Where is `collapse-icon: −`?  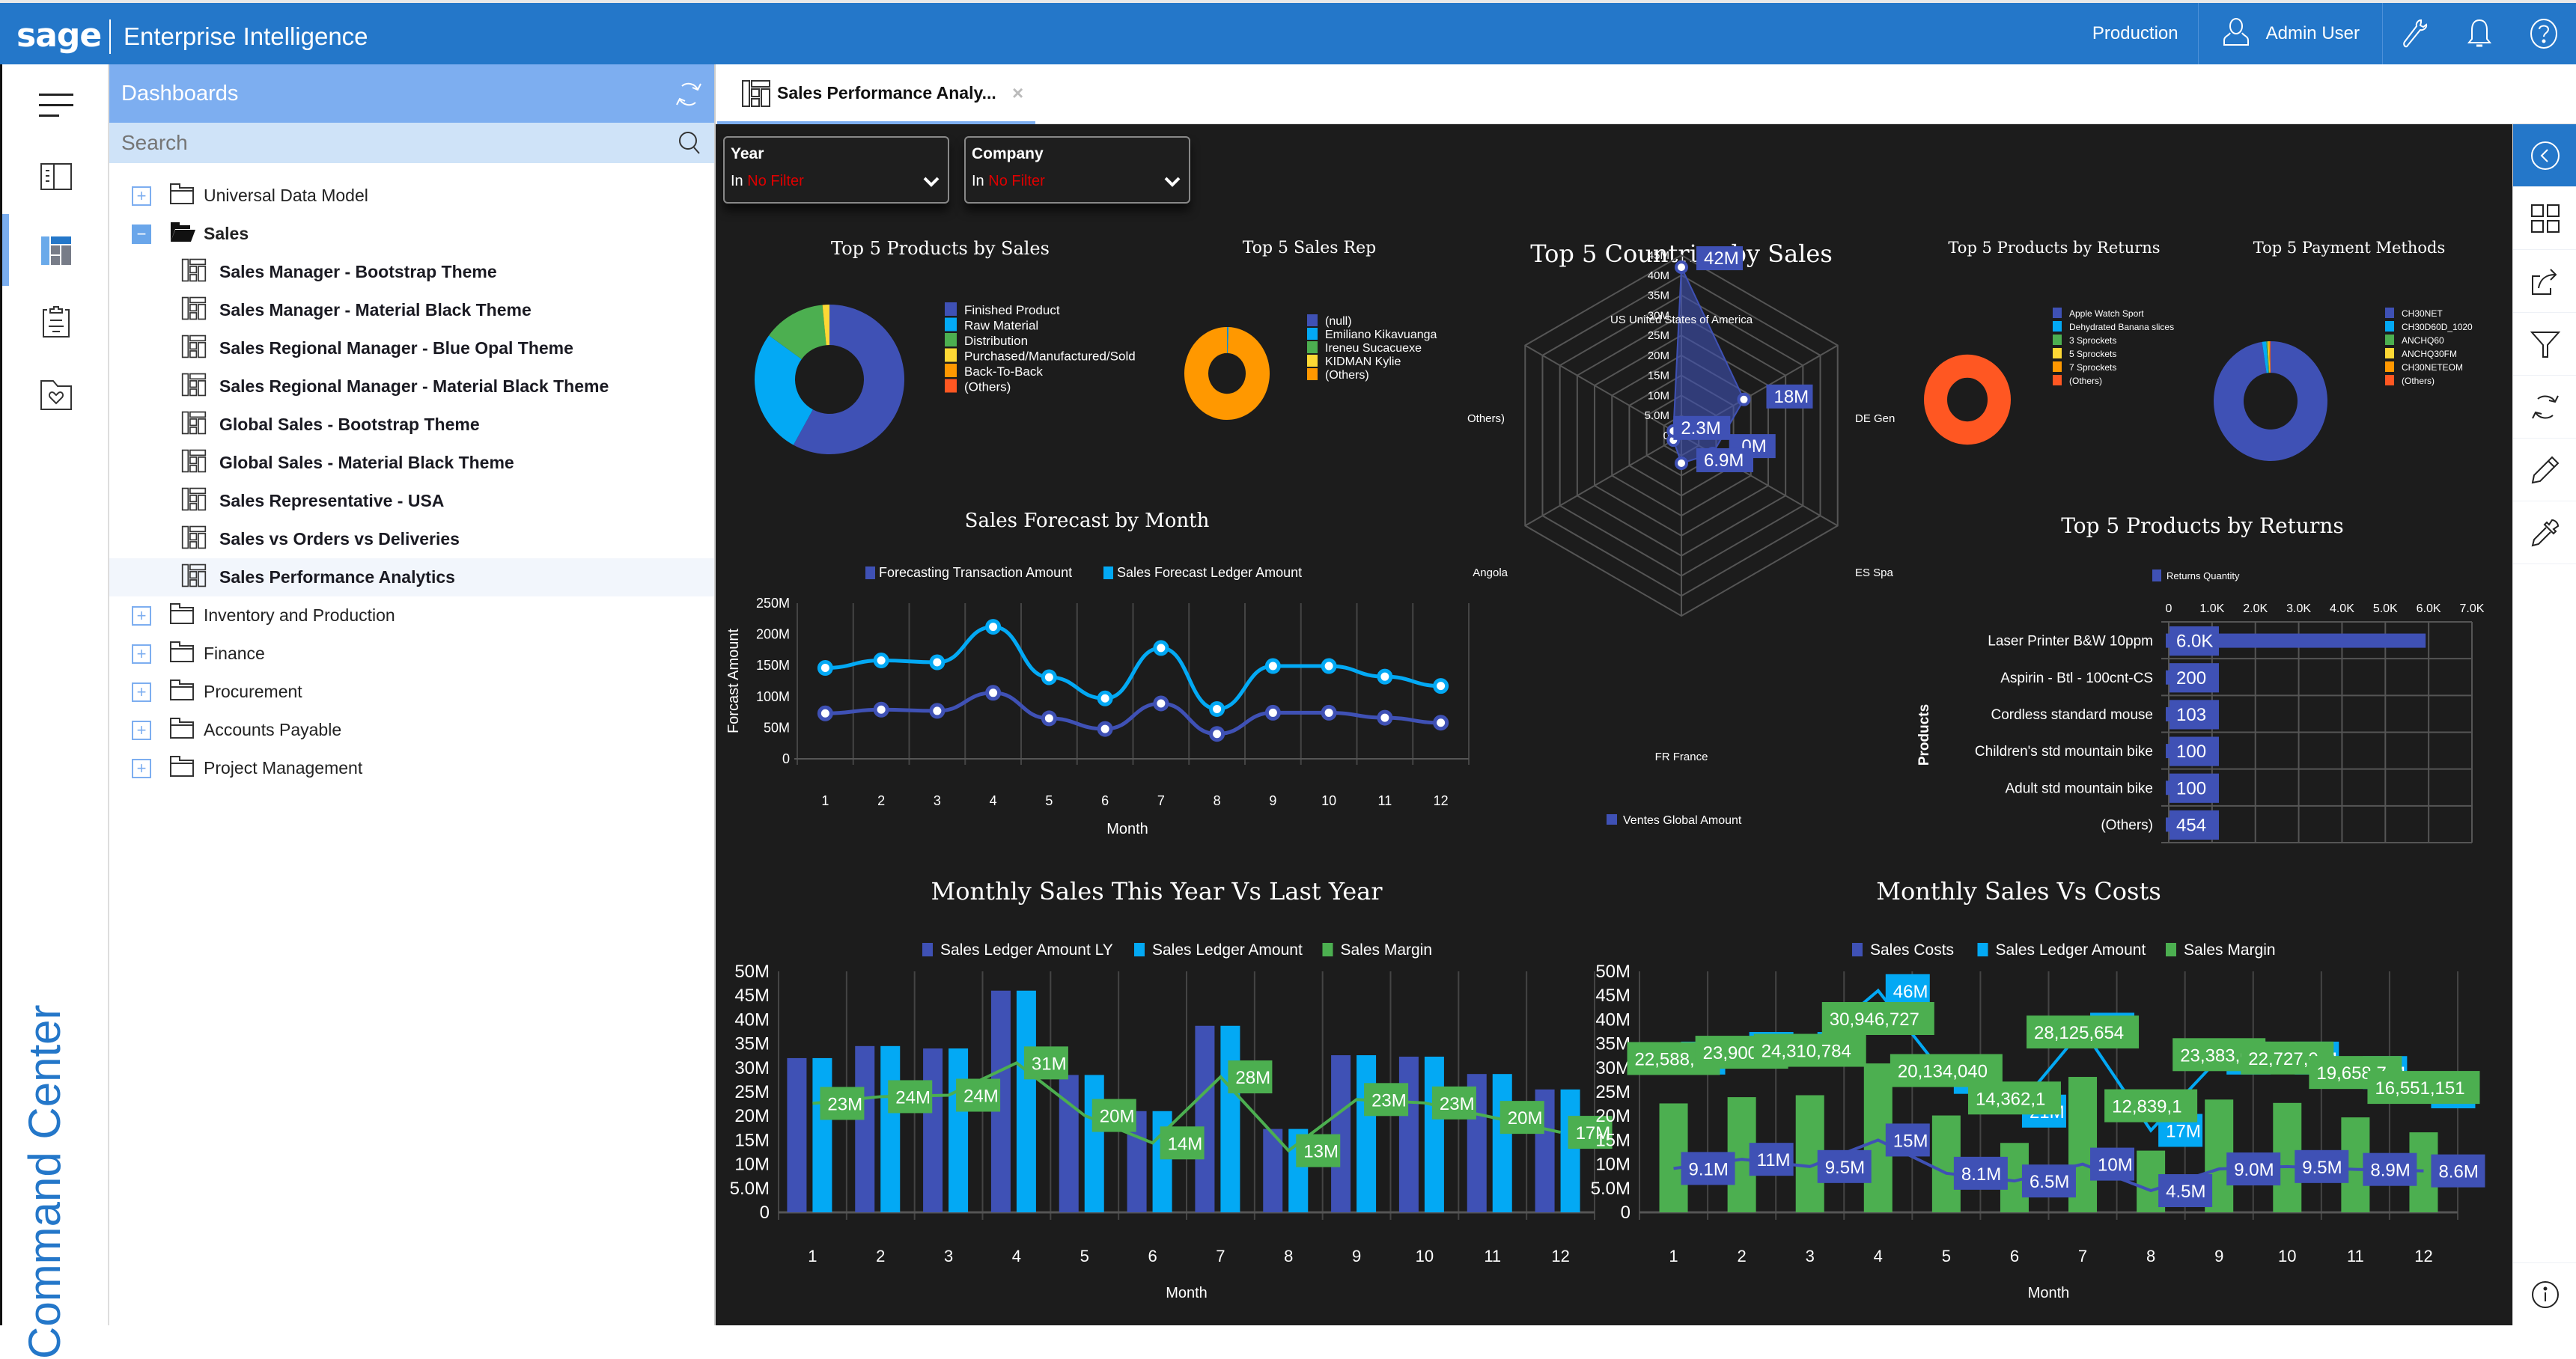 collapse-icon: − is located at coordinates (141, 234).